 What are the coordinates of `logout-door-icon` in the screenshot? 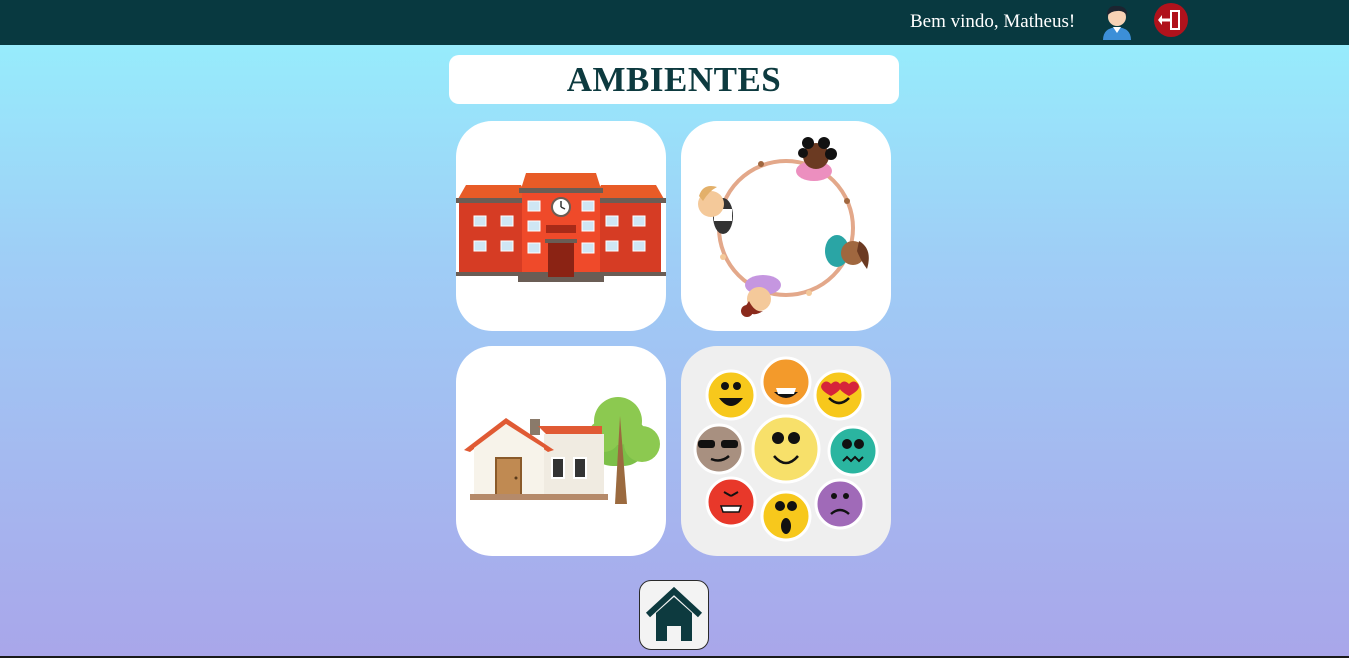 It's located at (1171, 20).